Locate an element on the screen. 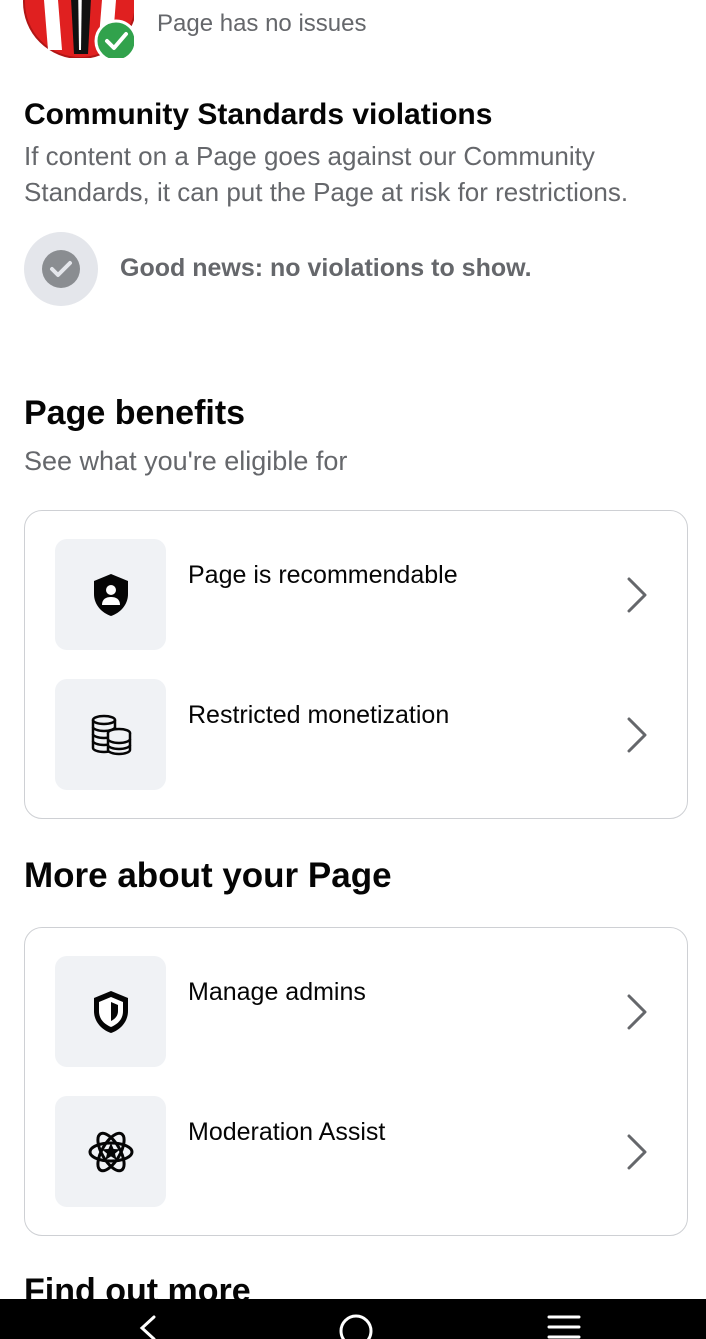  violations-status: Good news: no violations to show. is located at coordinates (354, 269).